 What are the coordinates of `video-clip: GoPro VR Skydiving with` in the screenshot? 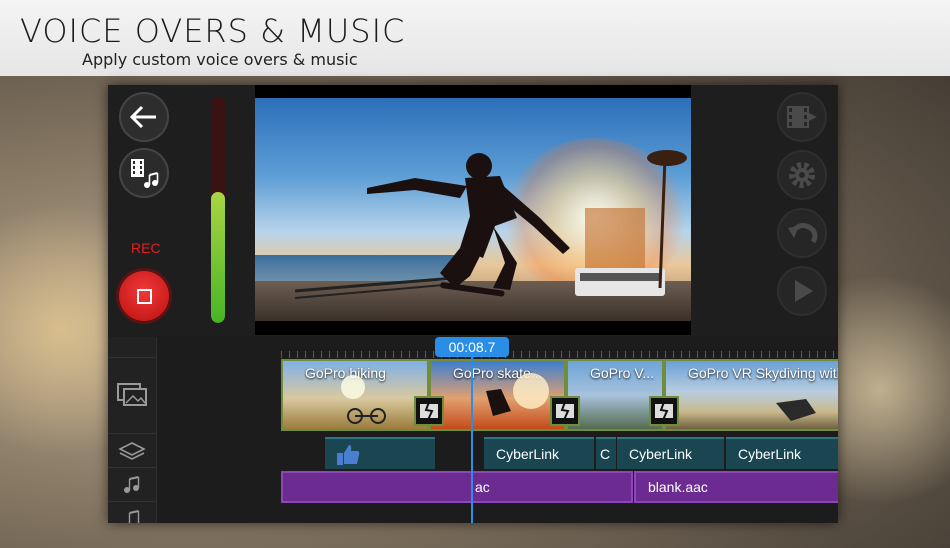 It's located at (751, 395).